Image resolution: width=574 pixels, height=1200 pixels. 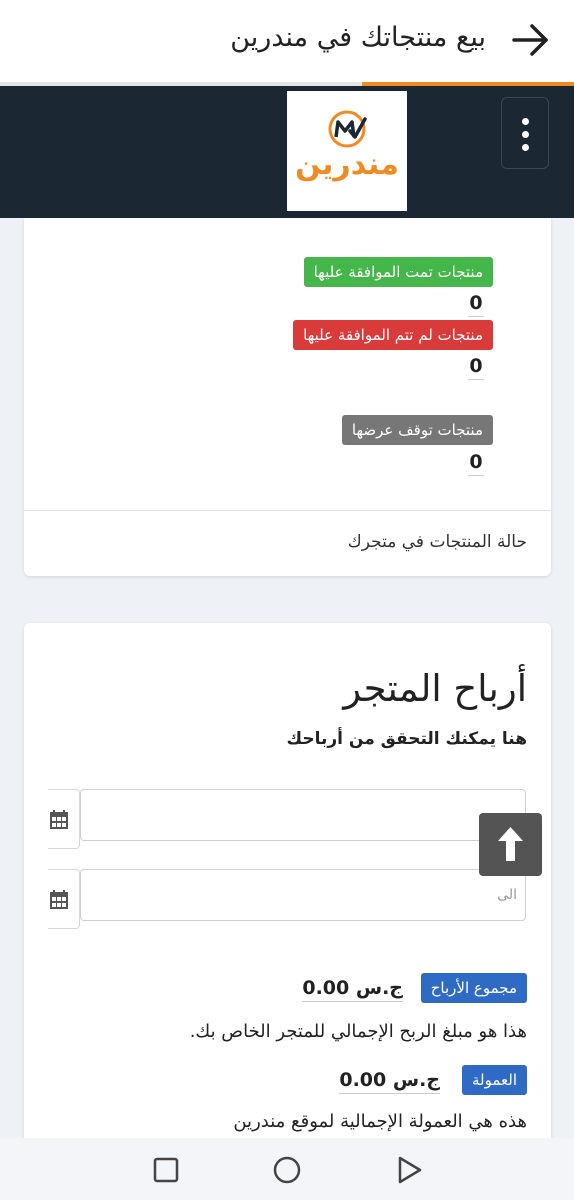 I want to click on arrow-right-icon, so click(x=530, y=40).